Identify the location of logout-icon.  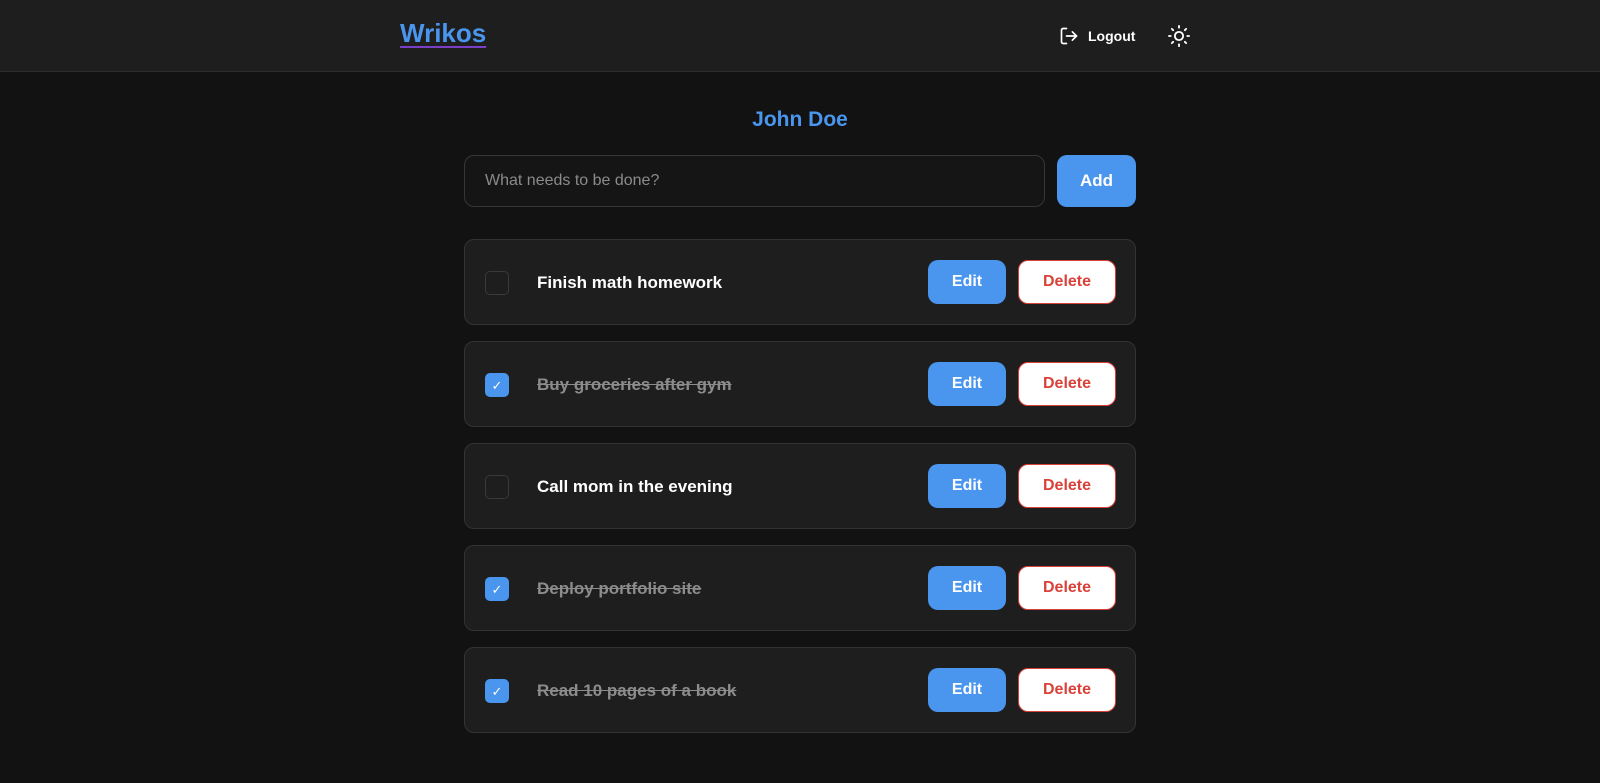
(1069, 36).